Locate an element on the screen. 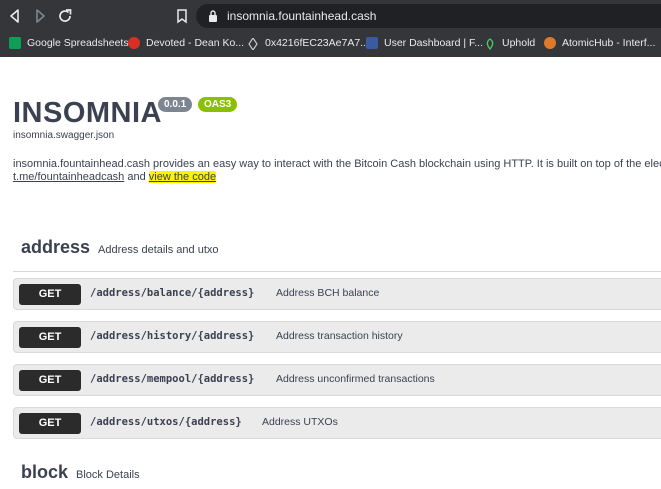 This screenshot has height=489, width=661. view-code-link: view the code is located at coordinates (182, 177).